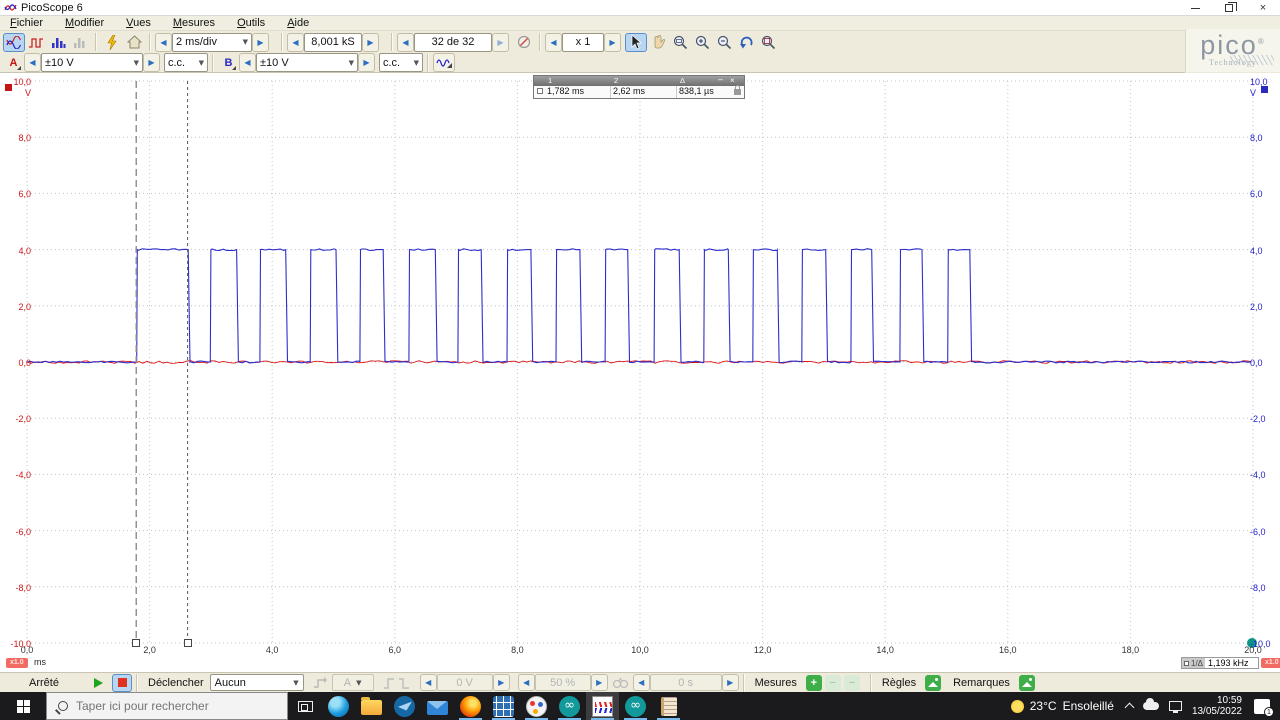 The image size is (1280, 720). What do you see at coordinates (404, 706) in the screenshot?
I see `thunderbird-taskbar-icon` at bounding box center [404, 706].